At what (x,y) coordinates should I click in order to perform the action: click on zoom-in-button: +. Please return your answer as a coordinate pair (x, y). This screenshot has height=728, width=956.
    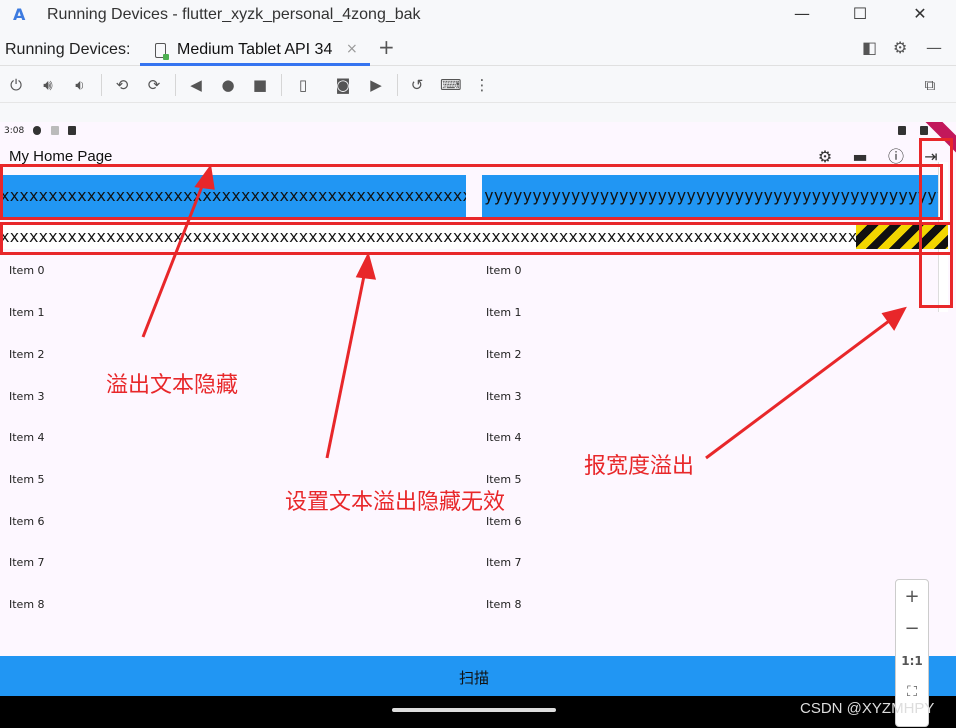
    Looking at the image, I should click on (912, 596).